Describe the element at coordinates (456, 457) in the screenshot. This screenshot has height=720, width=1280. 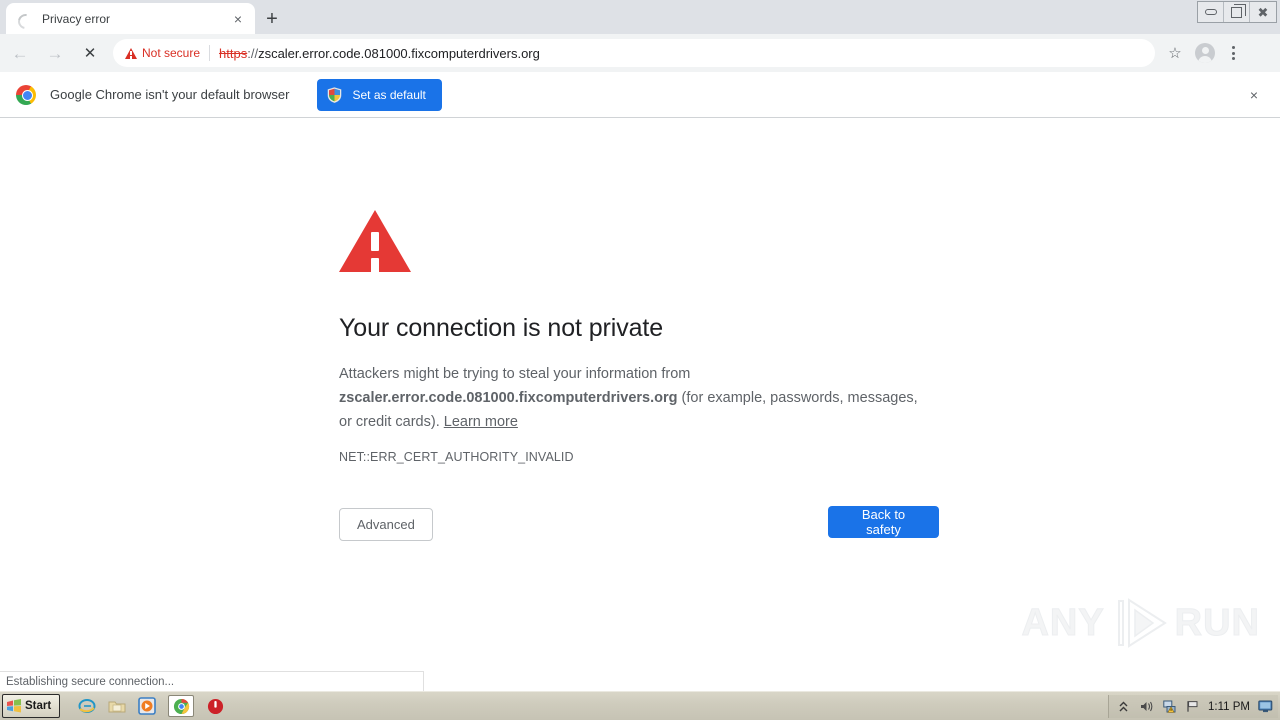
I see `error-code: NET::ERR_CERT_AUTHORITY_INVALID` at that location.